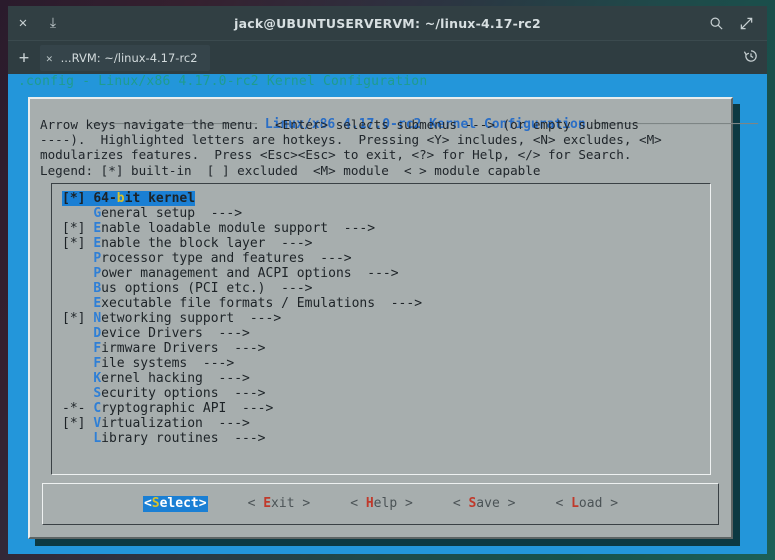 This screenshot has width=775, height=560. What do you see at coordinates (183, 243) in the screenshot?
I see `menu-item-label: nable the block layer` at bounding box center [183, 243].